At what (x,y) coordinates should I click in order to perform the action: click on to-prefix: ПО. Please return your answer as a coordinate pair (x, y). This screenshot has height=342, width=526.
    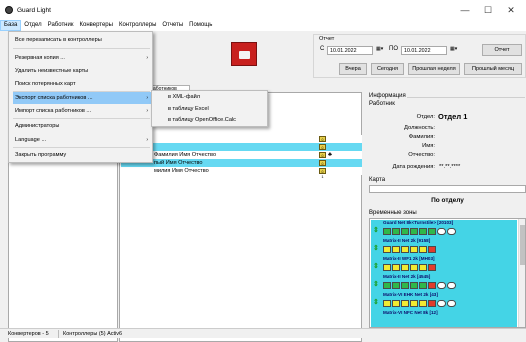
    Looking at the image, I should click on (393, 49).